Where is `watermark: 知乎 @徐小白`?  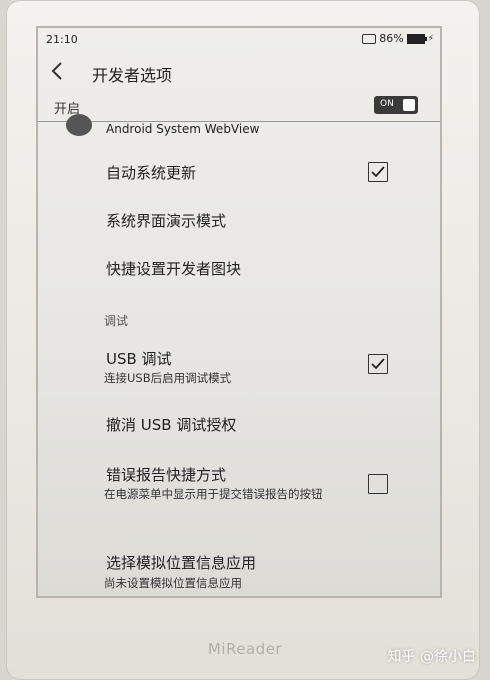 watermark: 知乎 @徐小白 is located at coordinates (431, 657).